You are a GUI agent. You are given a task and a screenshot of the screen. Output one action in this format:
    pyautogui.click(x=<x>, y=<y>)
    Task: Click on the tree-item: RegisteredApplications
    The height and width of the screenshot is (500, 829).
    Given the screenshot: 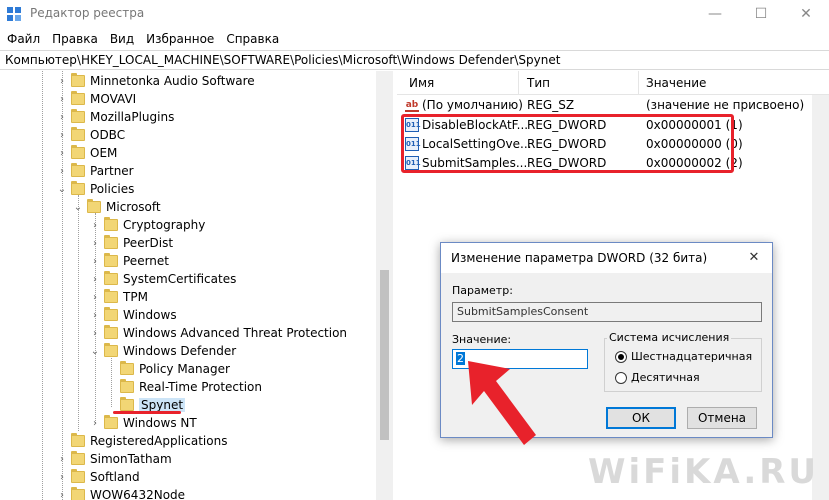 What is the action you would take?
    pyautogui.click(x=141, y=441)
    